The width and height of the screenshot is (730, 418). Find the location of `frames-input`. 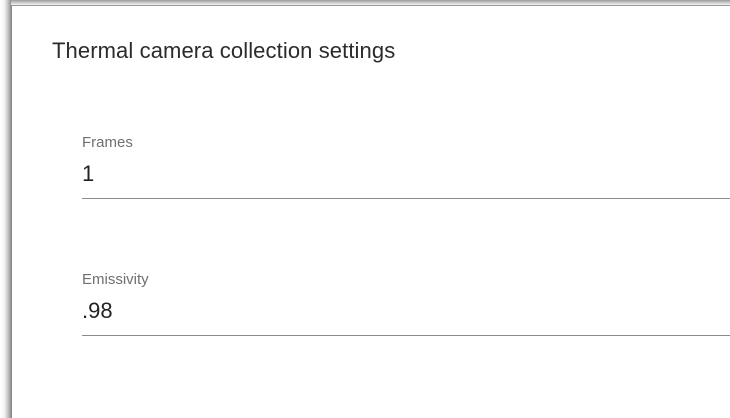

frames-input is located at coordinates (406, 179).